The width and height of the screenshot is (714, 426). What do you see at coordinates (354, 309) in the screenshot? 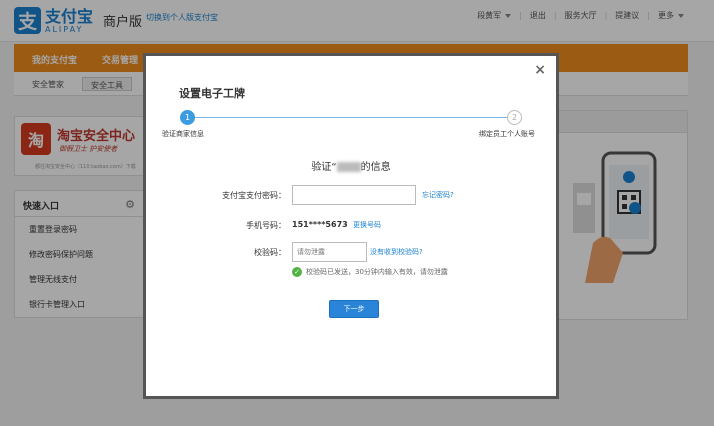
I see `next-step-button: 下一步` at bounding box center [354, 309].